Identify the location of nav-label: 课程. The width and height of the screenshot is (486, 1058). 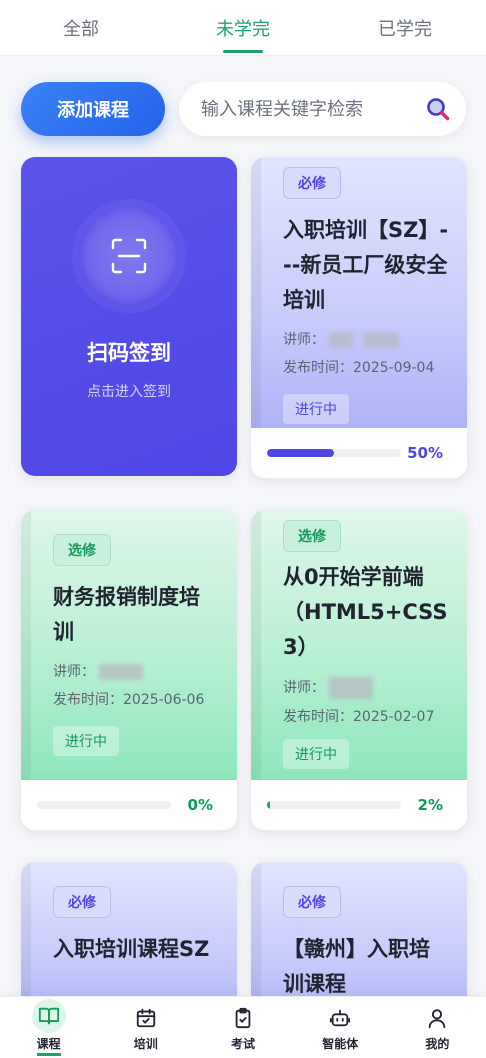
(48, 1045).